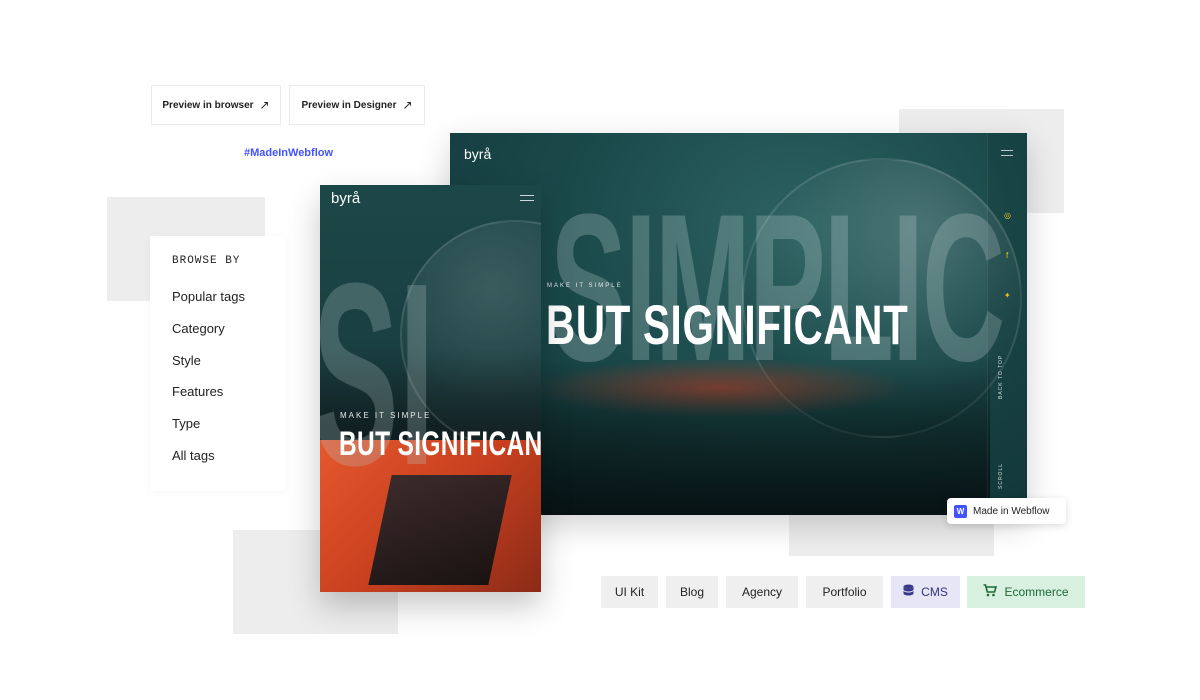  I want to click on made-in-webflow-badge: W Made in Webflow, so click(1006, 511).